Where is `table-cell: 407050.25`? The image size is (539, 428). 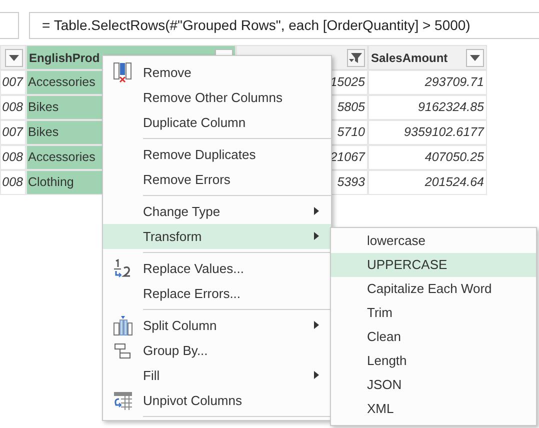
table-cell: 407050.25 is located at coordinates (427, 157).